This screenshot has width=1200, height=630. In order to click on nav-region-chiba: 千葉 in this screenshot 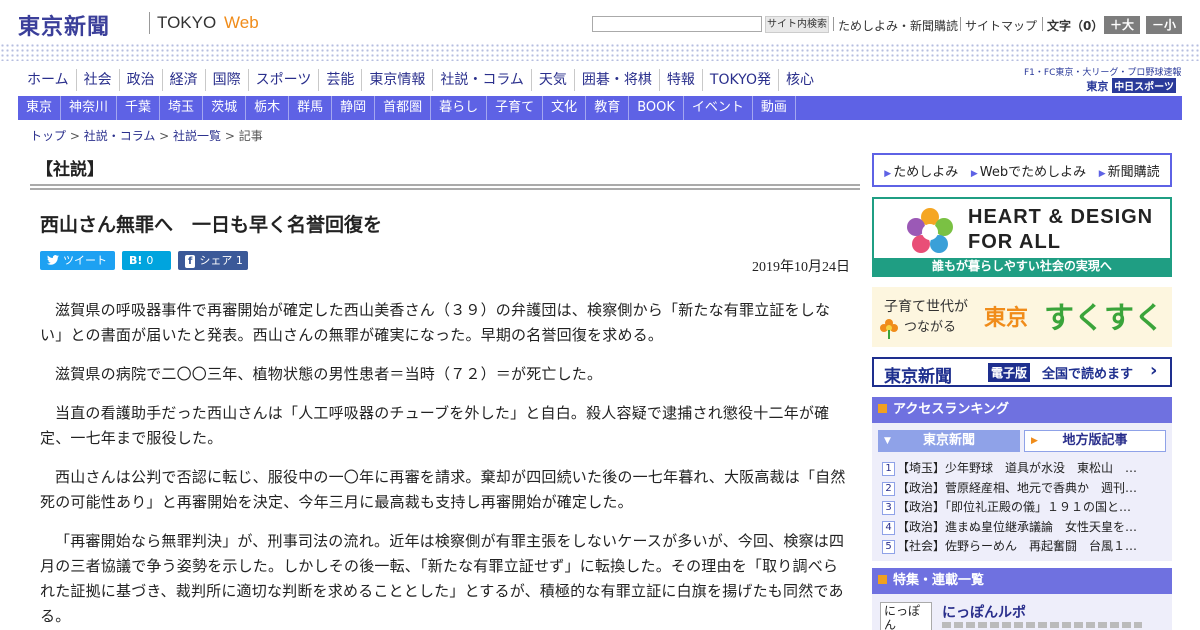, I will do `click(139, 108)`.